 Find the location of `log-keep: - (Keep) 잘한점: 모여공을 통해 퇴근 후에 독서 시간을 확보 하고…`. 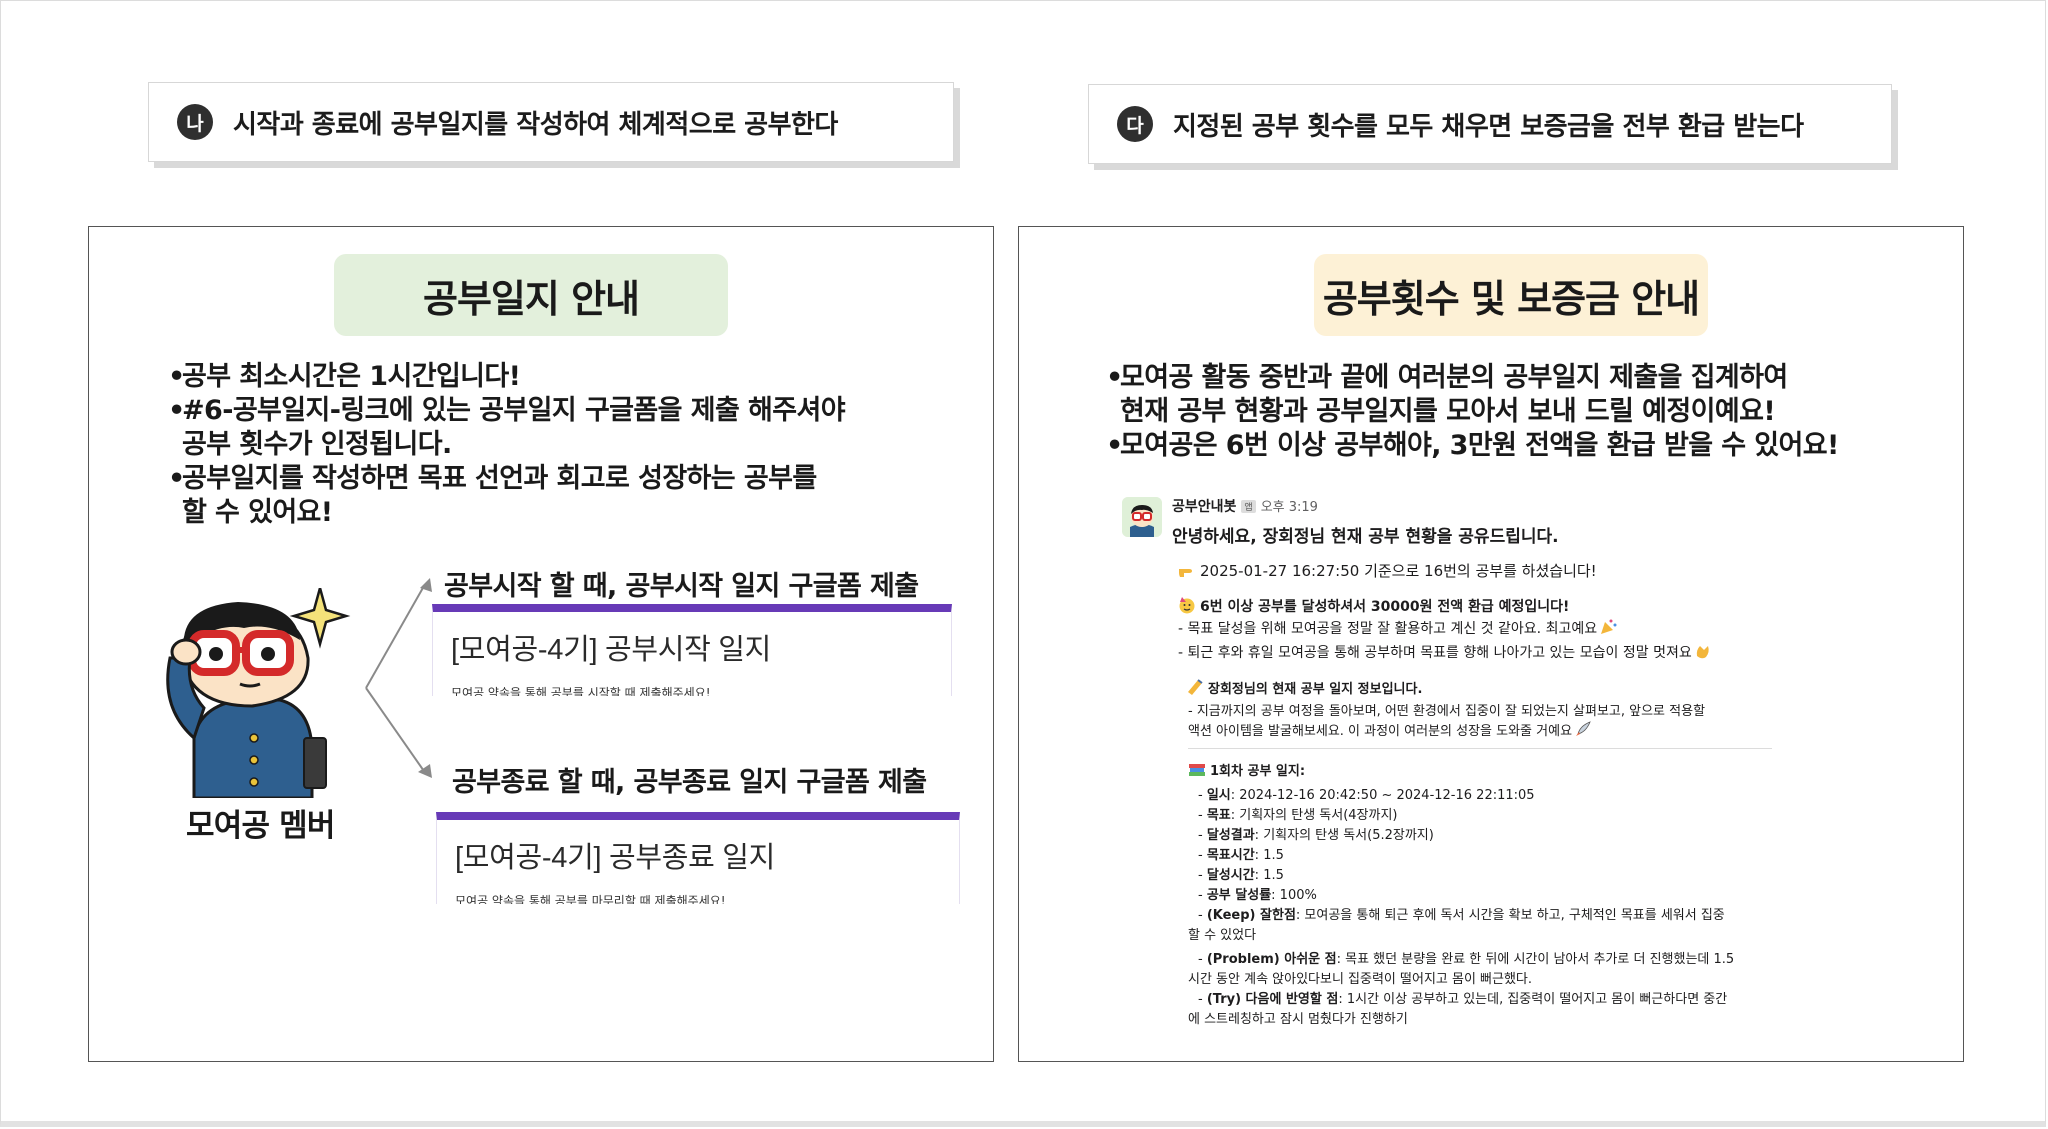

log-keep: - (Keep) 잘한점: 모여공을 통해 퇴근 후에 독서 시간을 확보 하고… is located at coordinates (1461, 915).